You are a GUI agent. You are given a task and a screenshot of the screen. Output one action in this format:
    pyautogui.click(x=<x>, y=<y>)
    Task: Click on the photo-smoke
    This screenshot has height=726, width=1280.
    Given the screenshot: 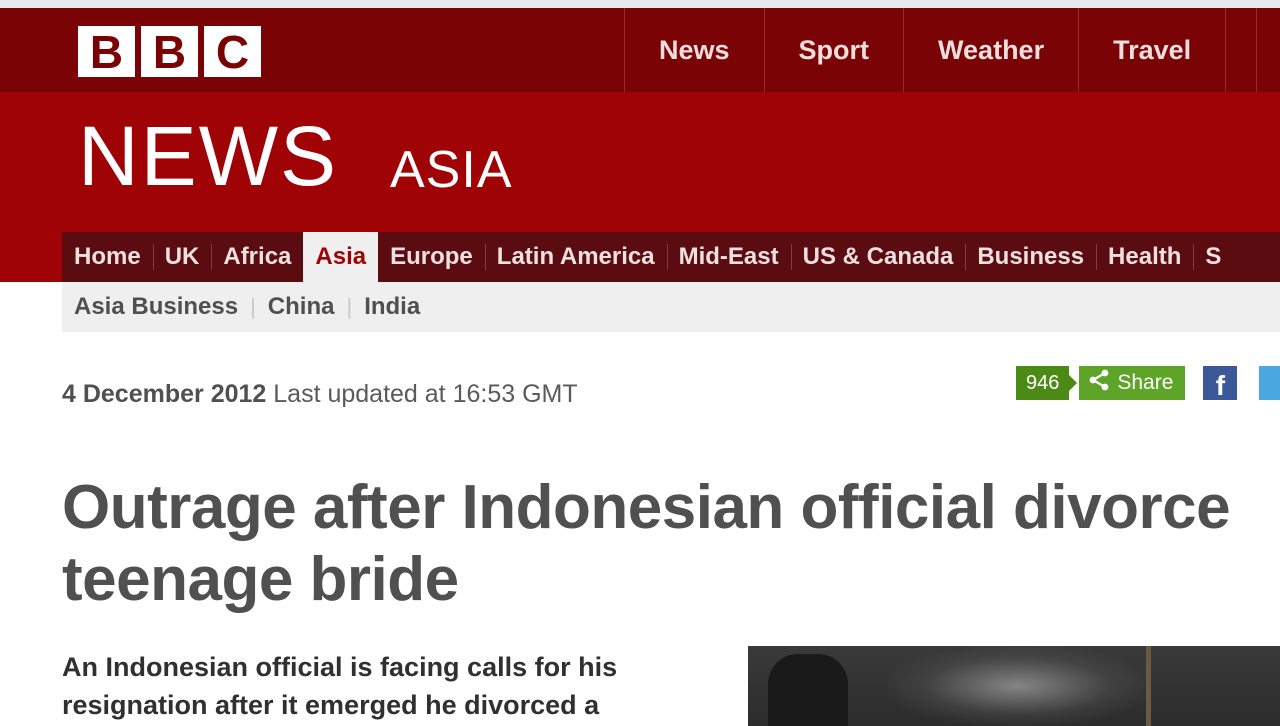 What is the action you would take?
    pyautogui.click(x=1018, y=686)
    